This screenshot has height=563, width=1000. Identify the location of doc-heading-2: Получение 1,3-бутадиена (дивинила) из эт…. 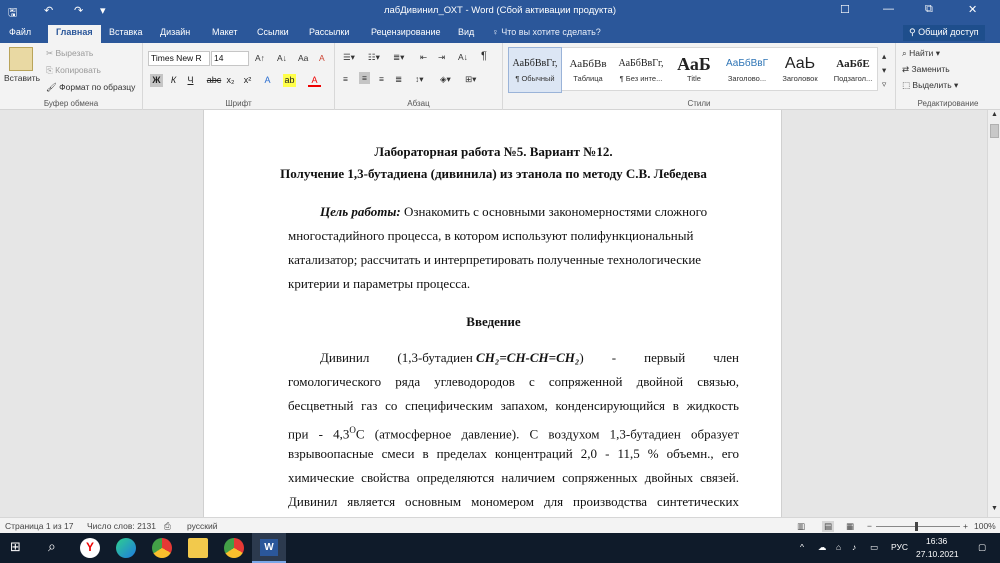
(493, 173).